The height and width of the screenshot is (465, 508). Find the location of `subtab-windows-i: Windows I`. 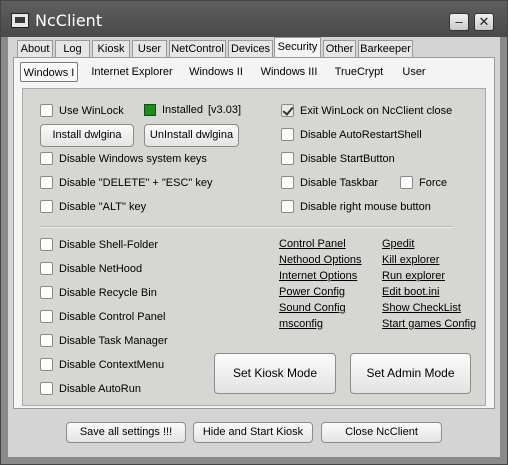

subtab-windows-i: Windows I is located at coordinates (49, 72).